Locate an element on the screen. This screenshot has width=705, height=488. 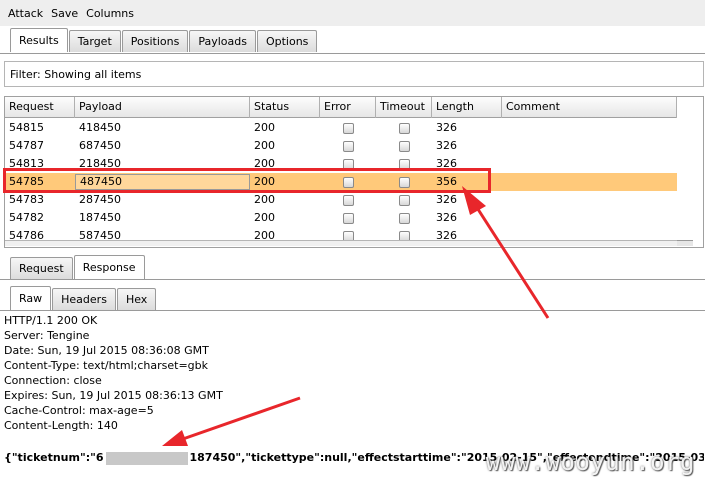
scrollbar-corner is located at coordinates (685, 243).